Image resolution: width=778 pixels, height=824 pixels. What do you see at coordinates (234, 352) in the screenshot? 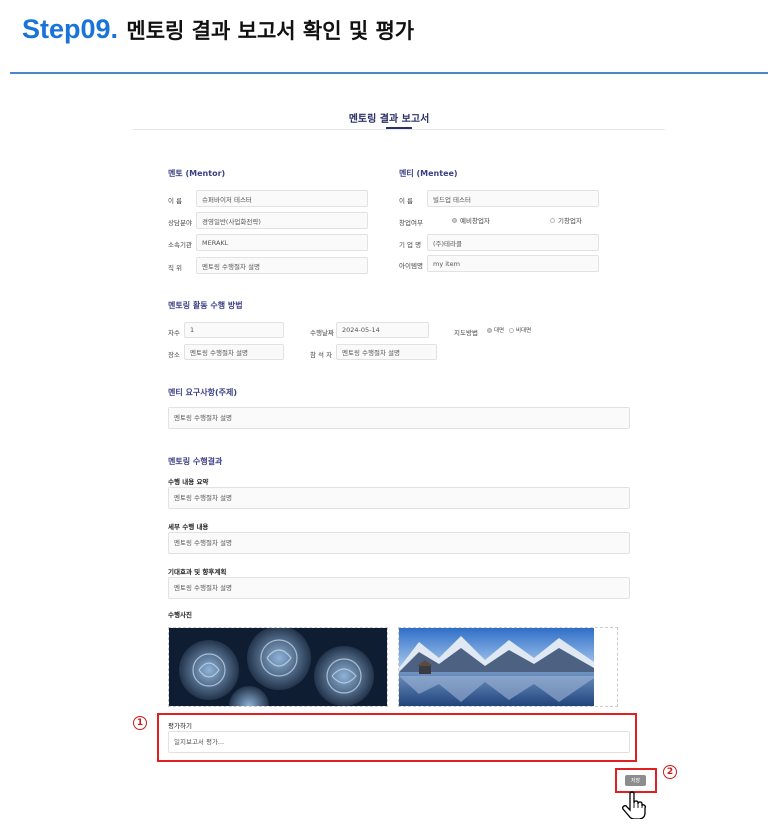
I see `place-field: 멘토링 수행절차 설명` at bounding box center [234, 352].